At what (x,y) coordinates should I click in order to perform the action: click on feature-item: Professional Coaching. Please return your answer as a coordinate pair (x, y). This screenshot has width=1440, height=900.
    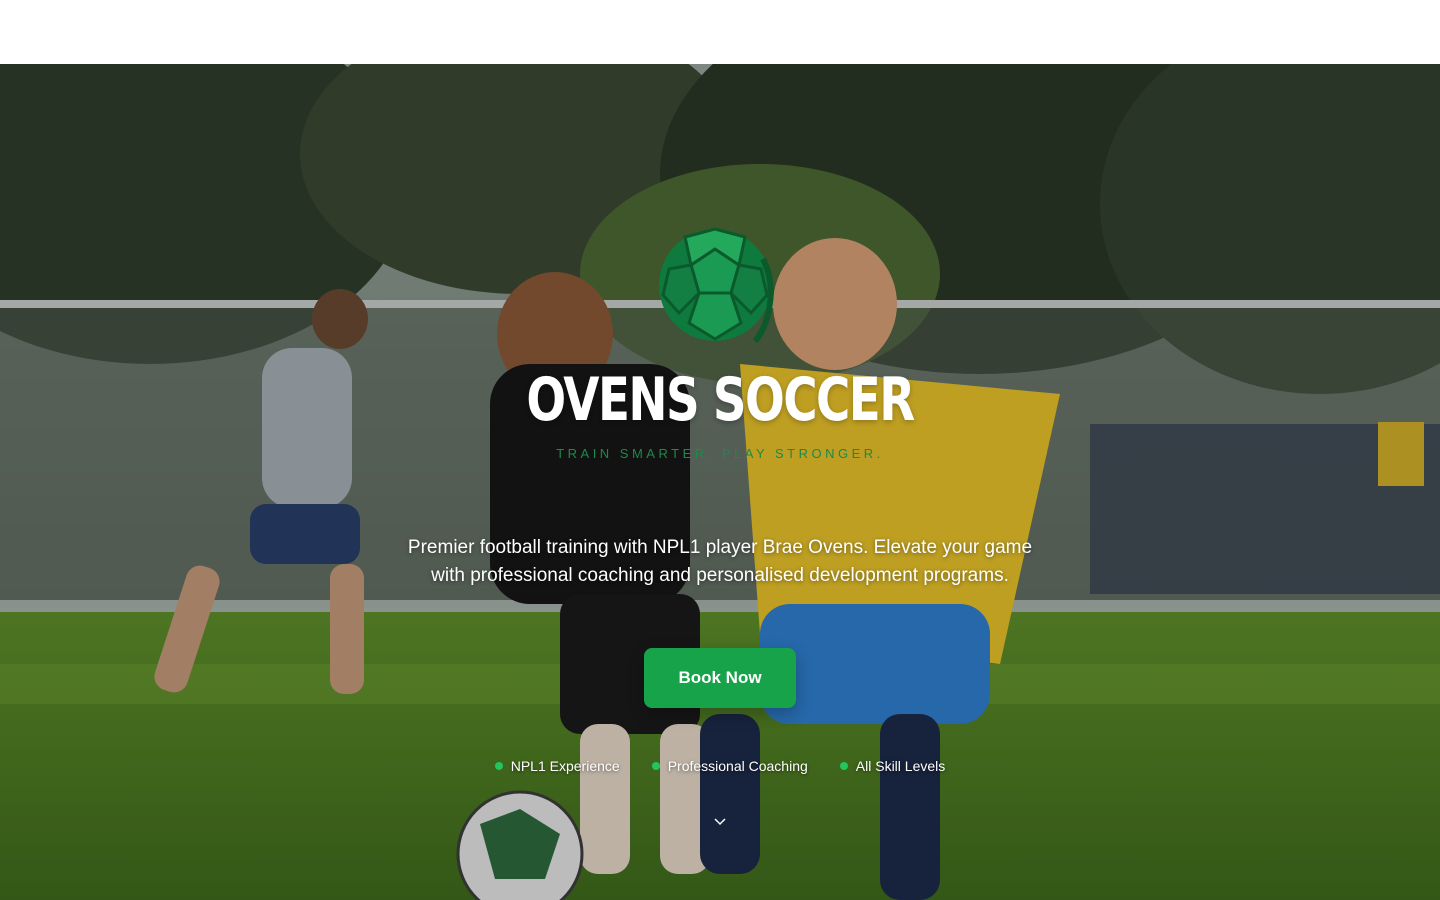
    Looking at the image, I should click on (729, 766).